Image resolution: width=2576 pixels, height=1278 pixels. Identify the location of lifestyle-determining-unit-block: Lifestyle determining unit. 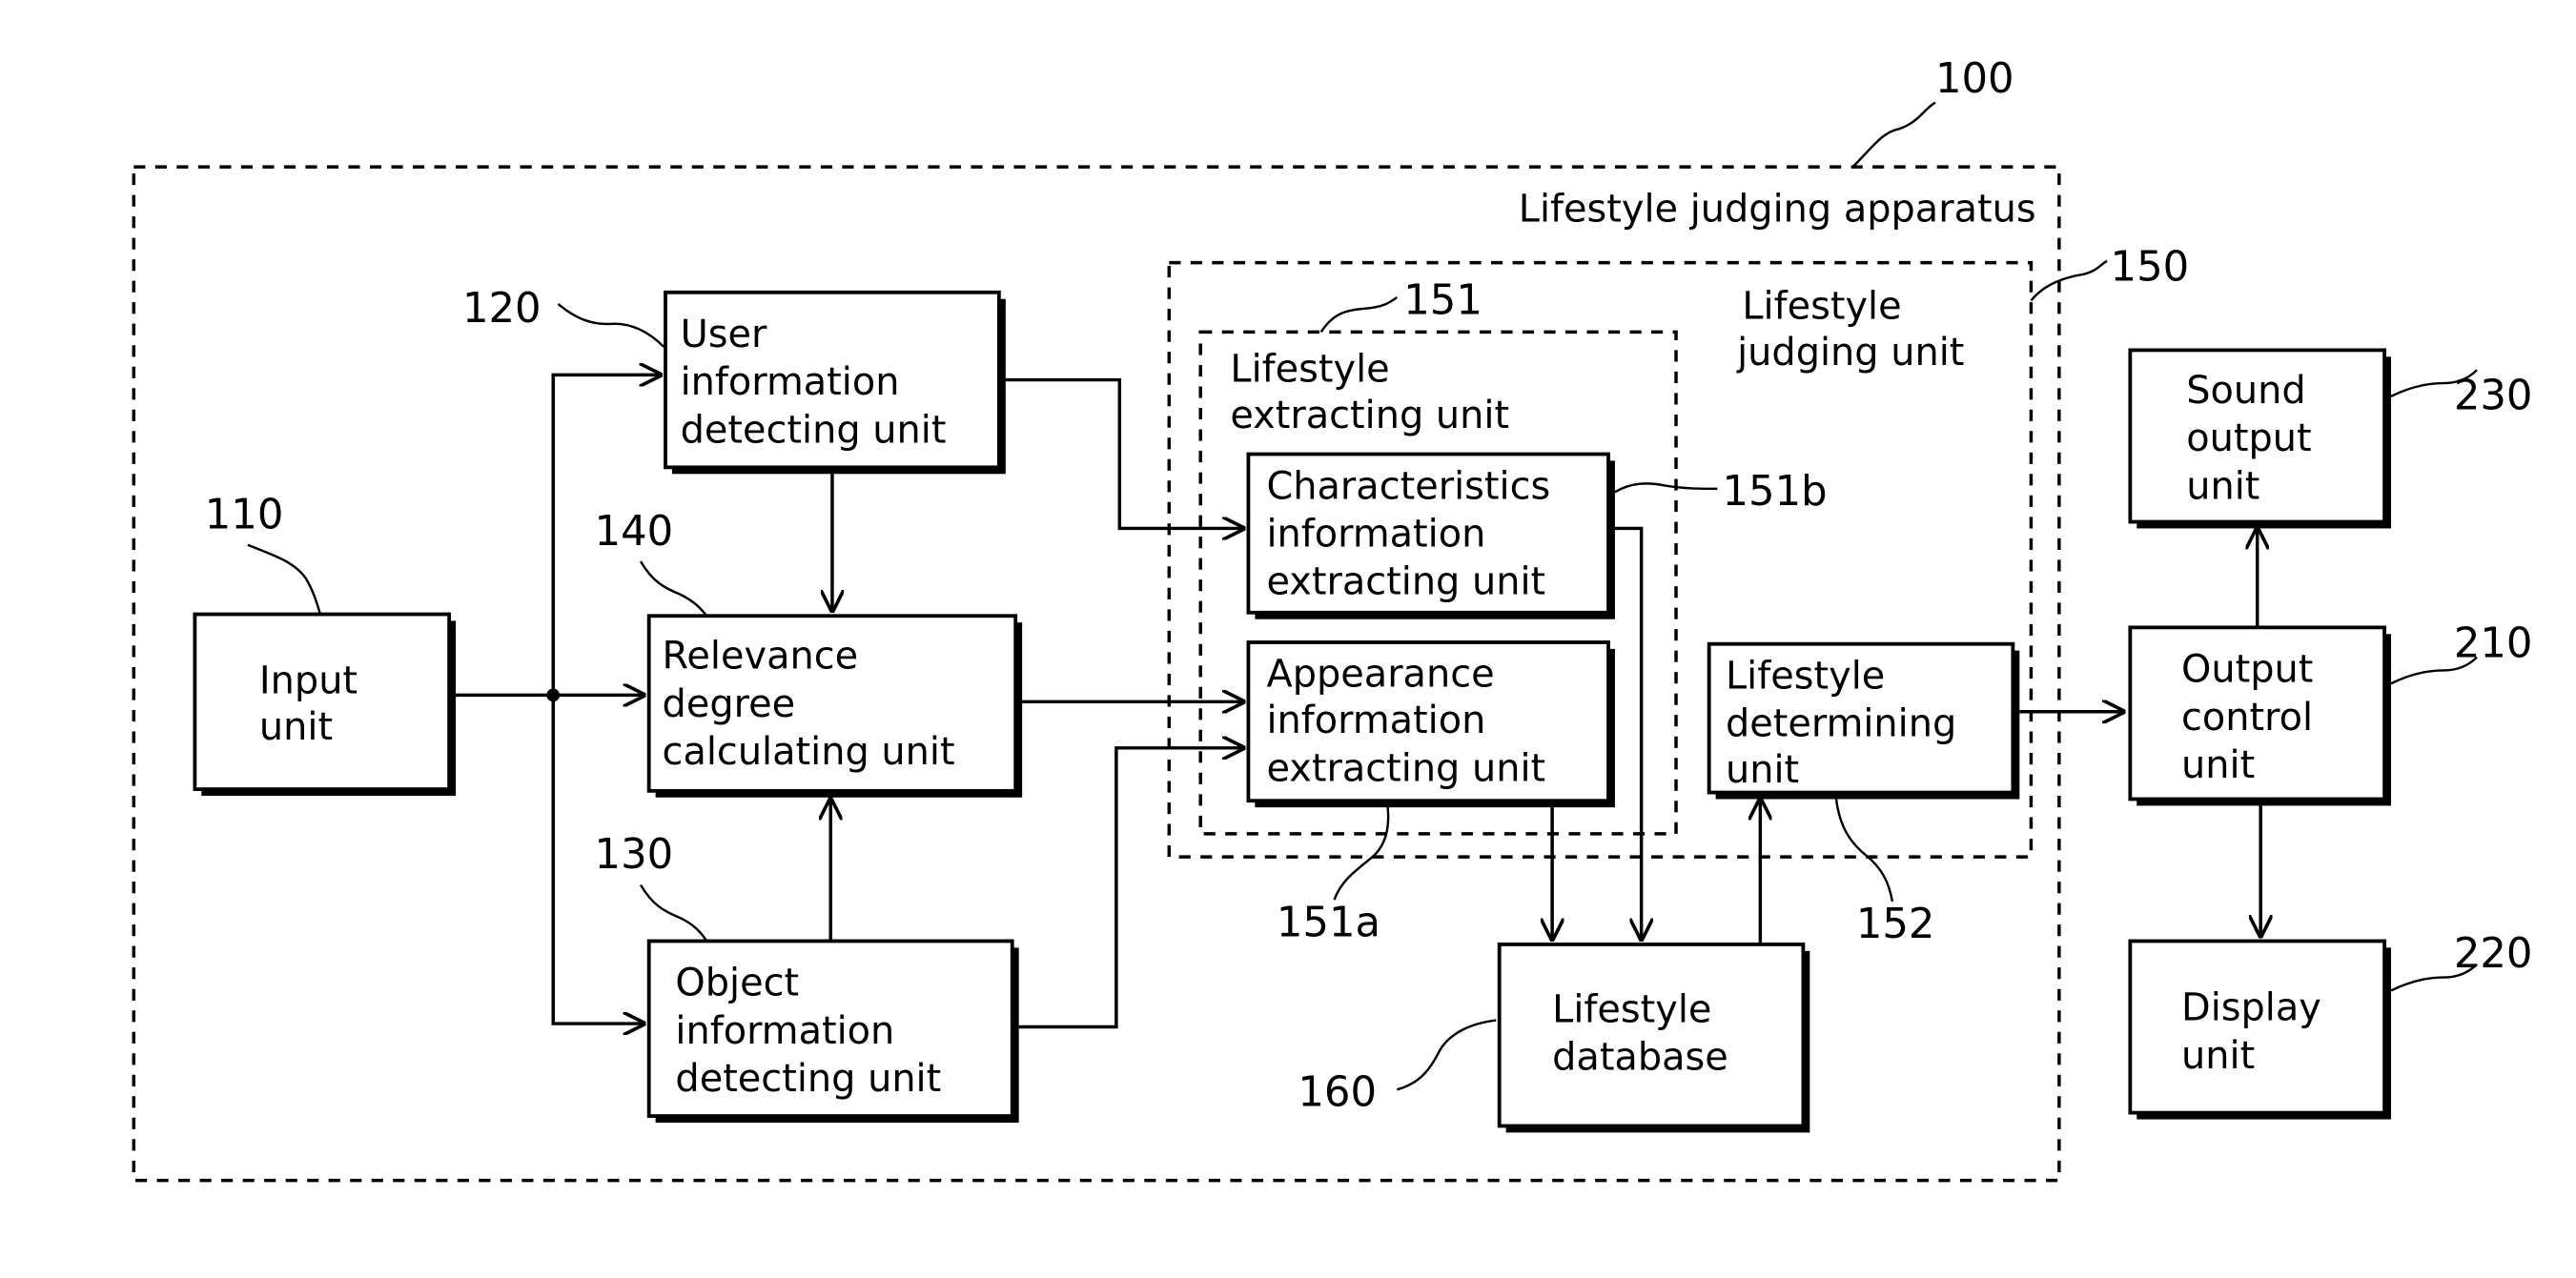
(1863, 720).